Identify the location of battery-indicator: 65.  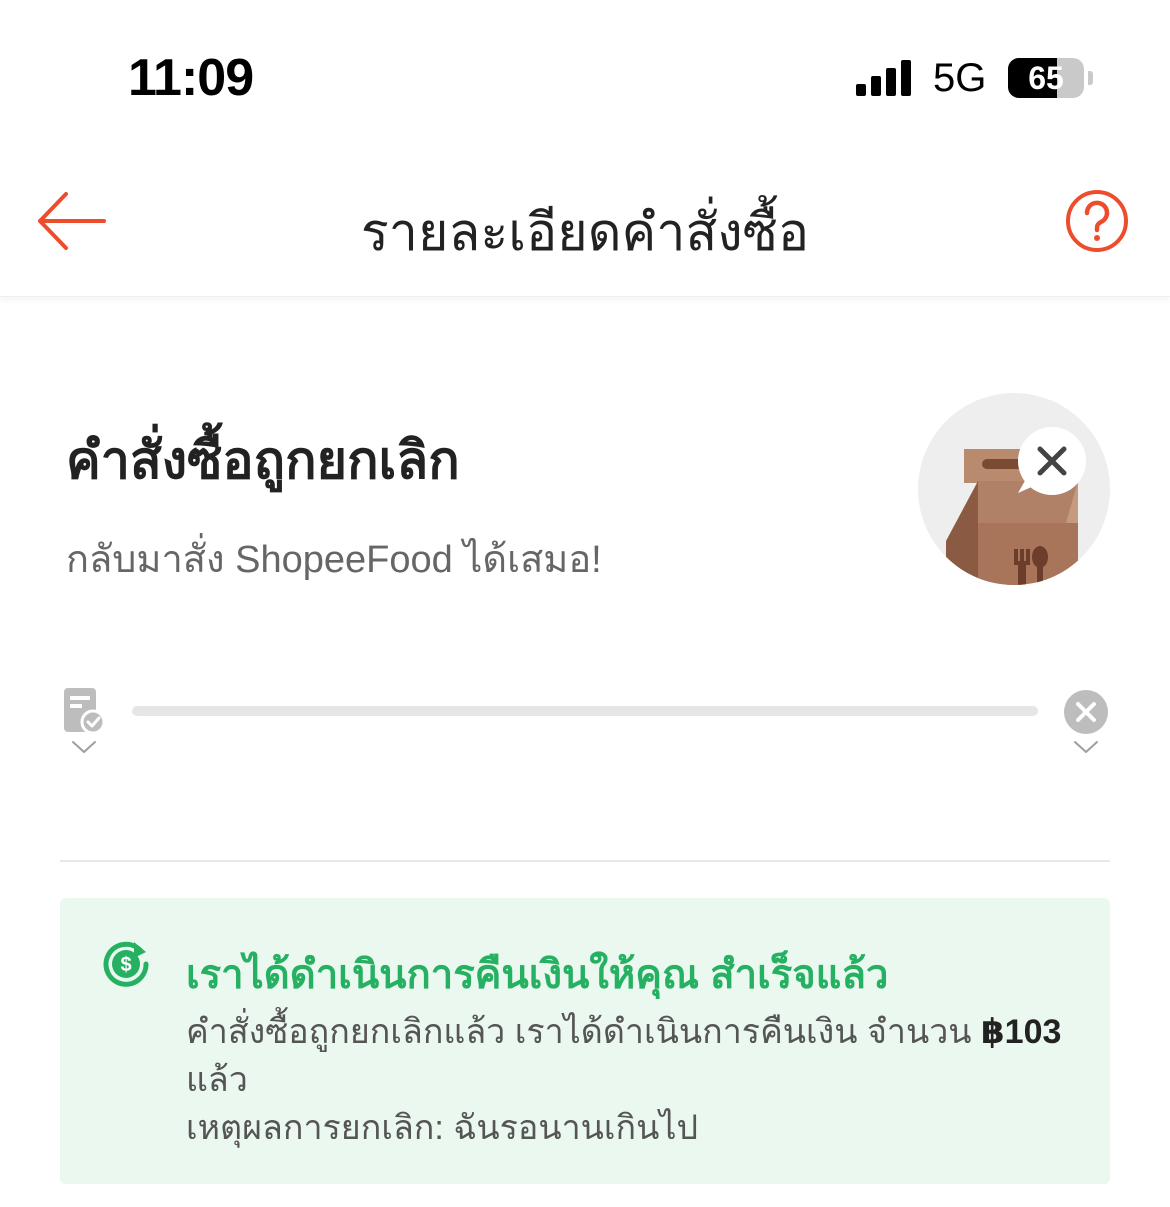
(1050, 78).